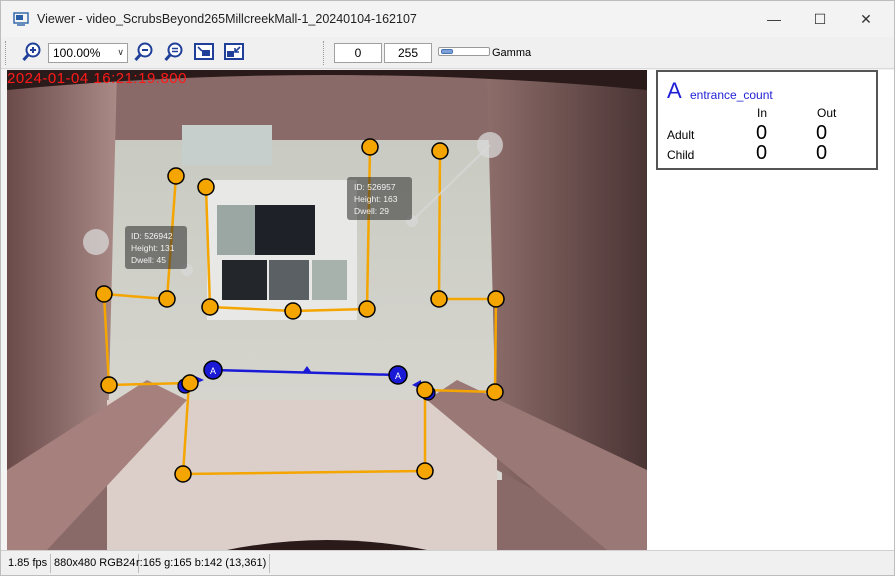 The image size is (895, 576). Describe the element at coordinates (464, 51) in the screenshot. I see `gamma-slider` at that location.